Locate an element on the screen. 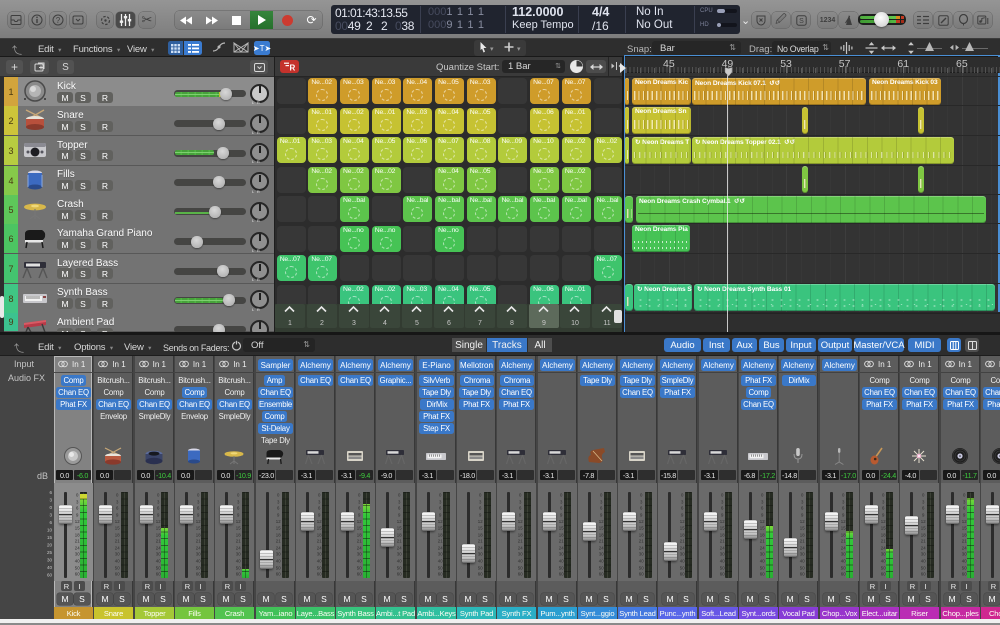 The width and height of the screenshot is (1000, 625). svg-text: R is located at coordinates (292, 68).